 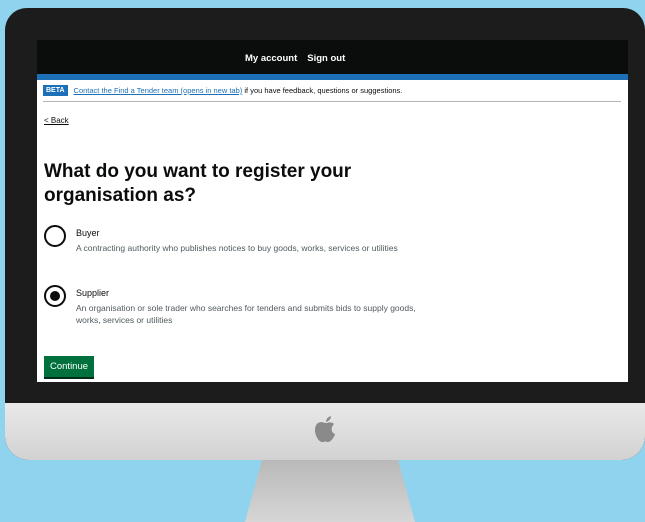 What do you see at coordinates (271, 58) in the screenshot?
I see `my-account-link: My account` at bounding box center [271, 58].